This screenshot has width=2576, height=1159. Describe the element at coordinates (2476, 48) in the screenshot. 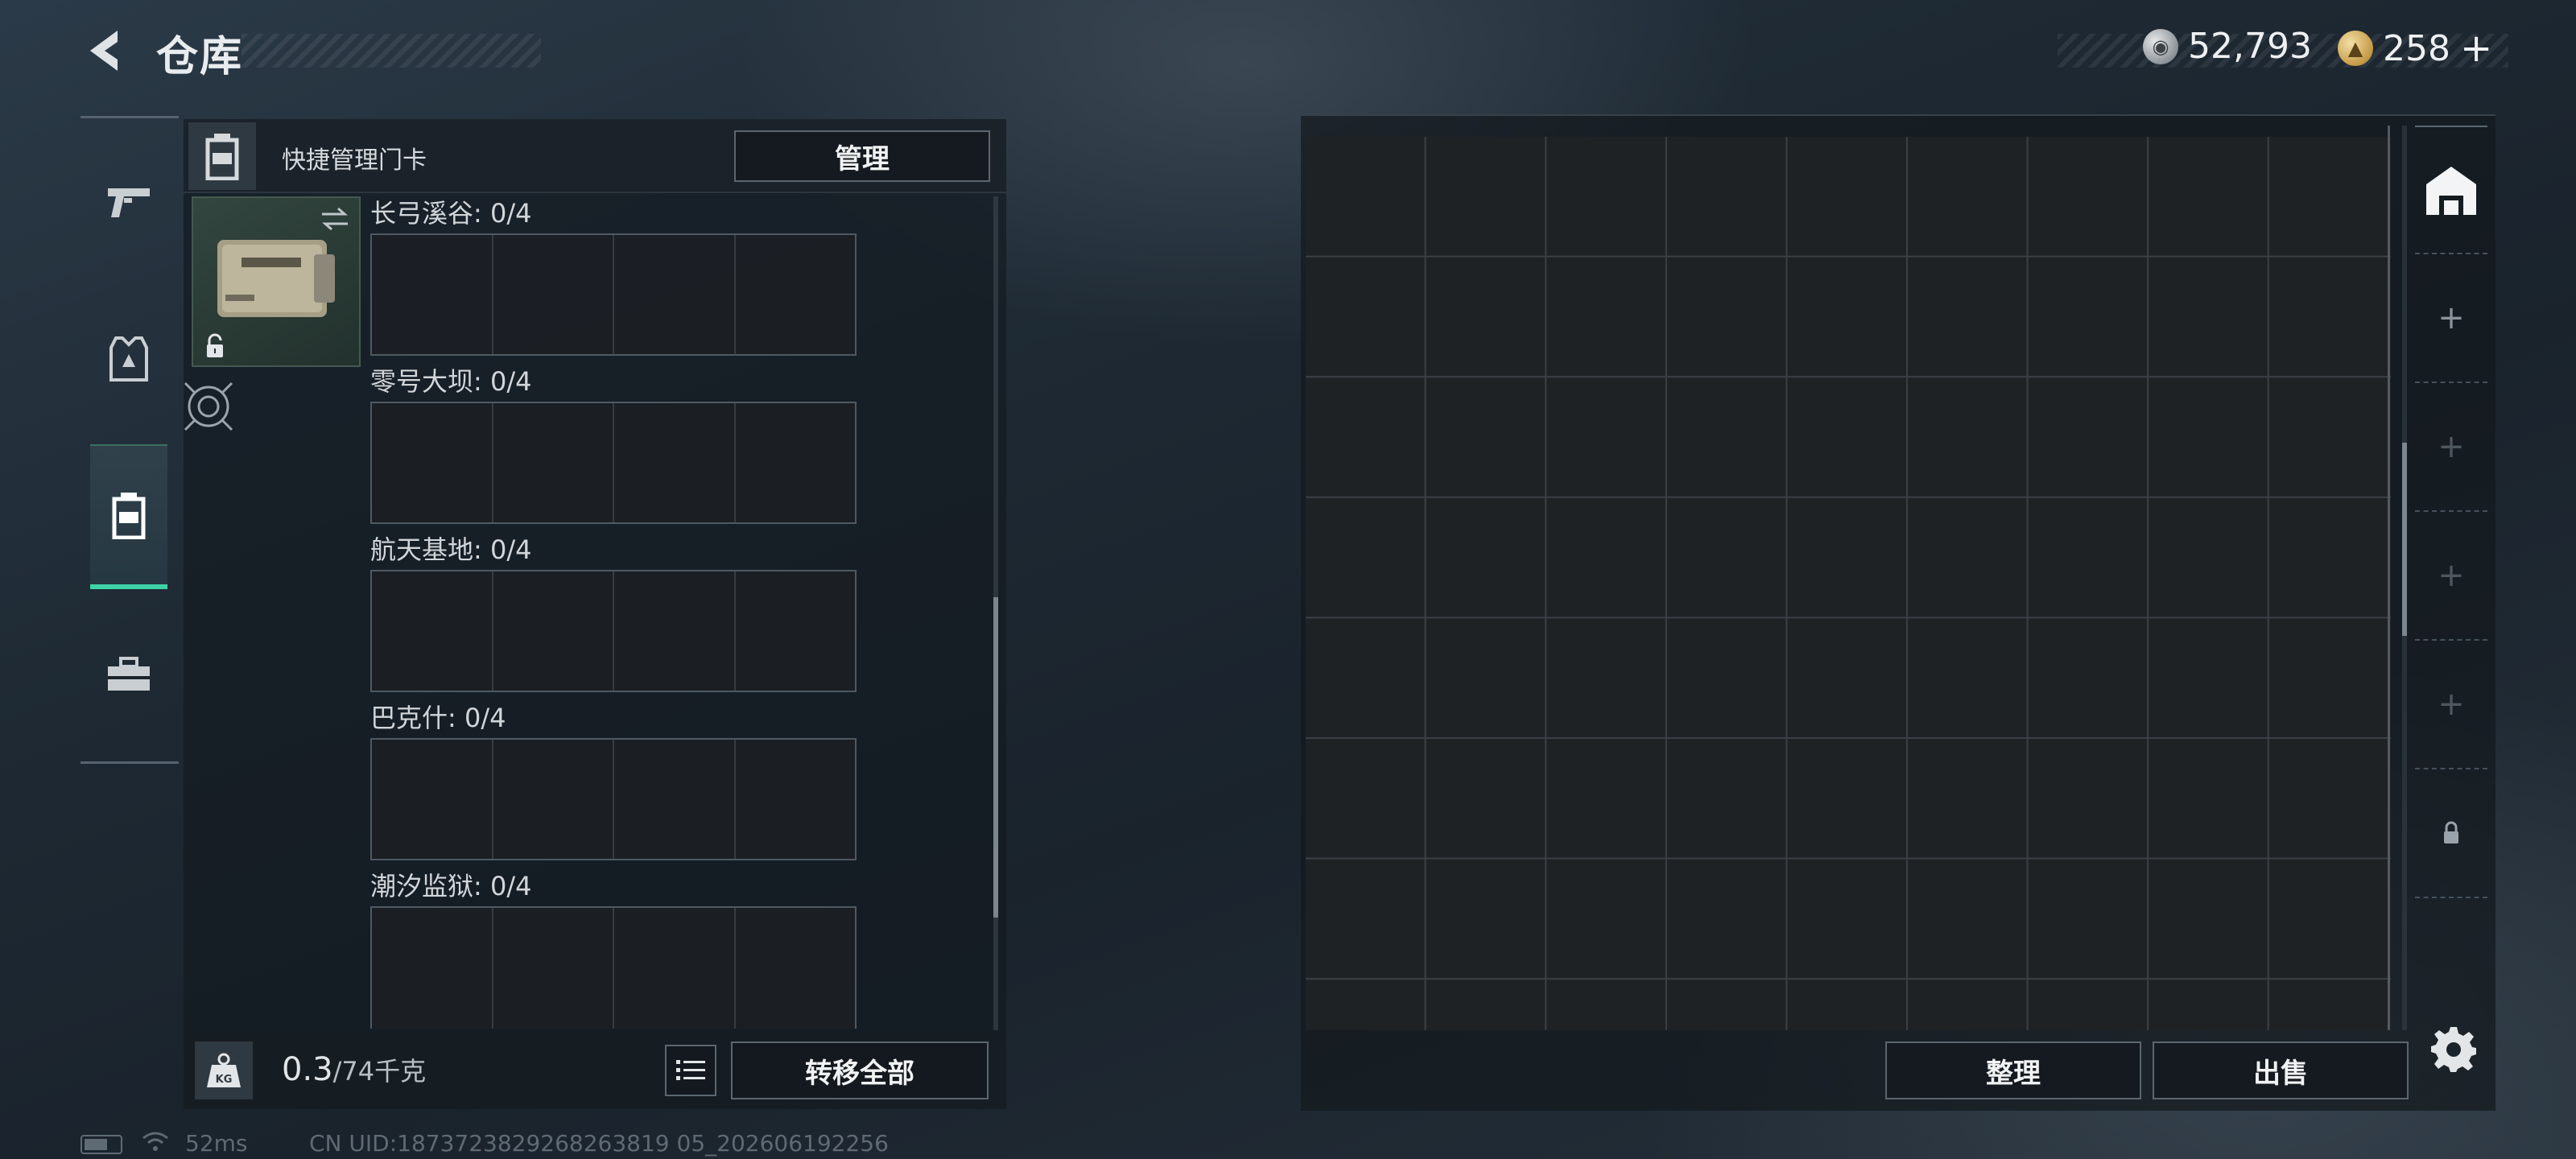

I see `gold-add-button: +` at that location.